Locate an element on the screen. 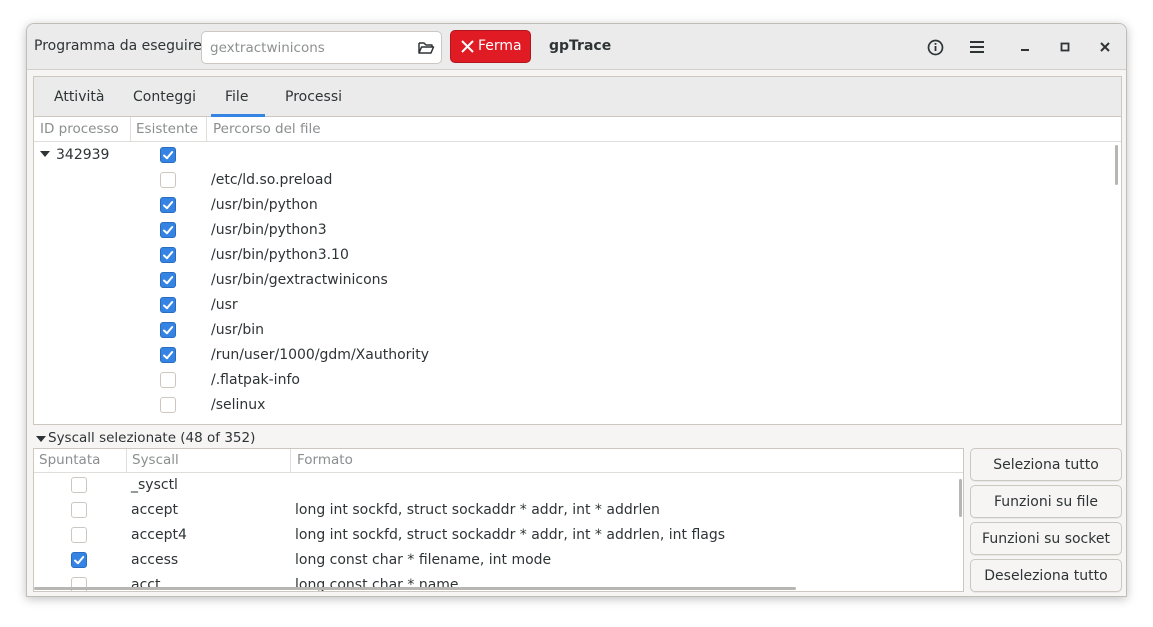 The image size is (1153, 627). table-row: /run/user/1000/gdm/Xauthority is located at coordinates (577, 355).